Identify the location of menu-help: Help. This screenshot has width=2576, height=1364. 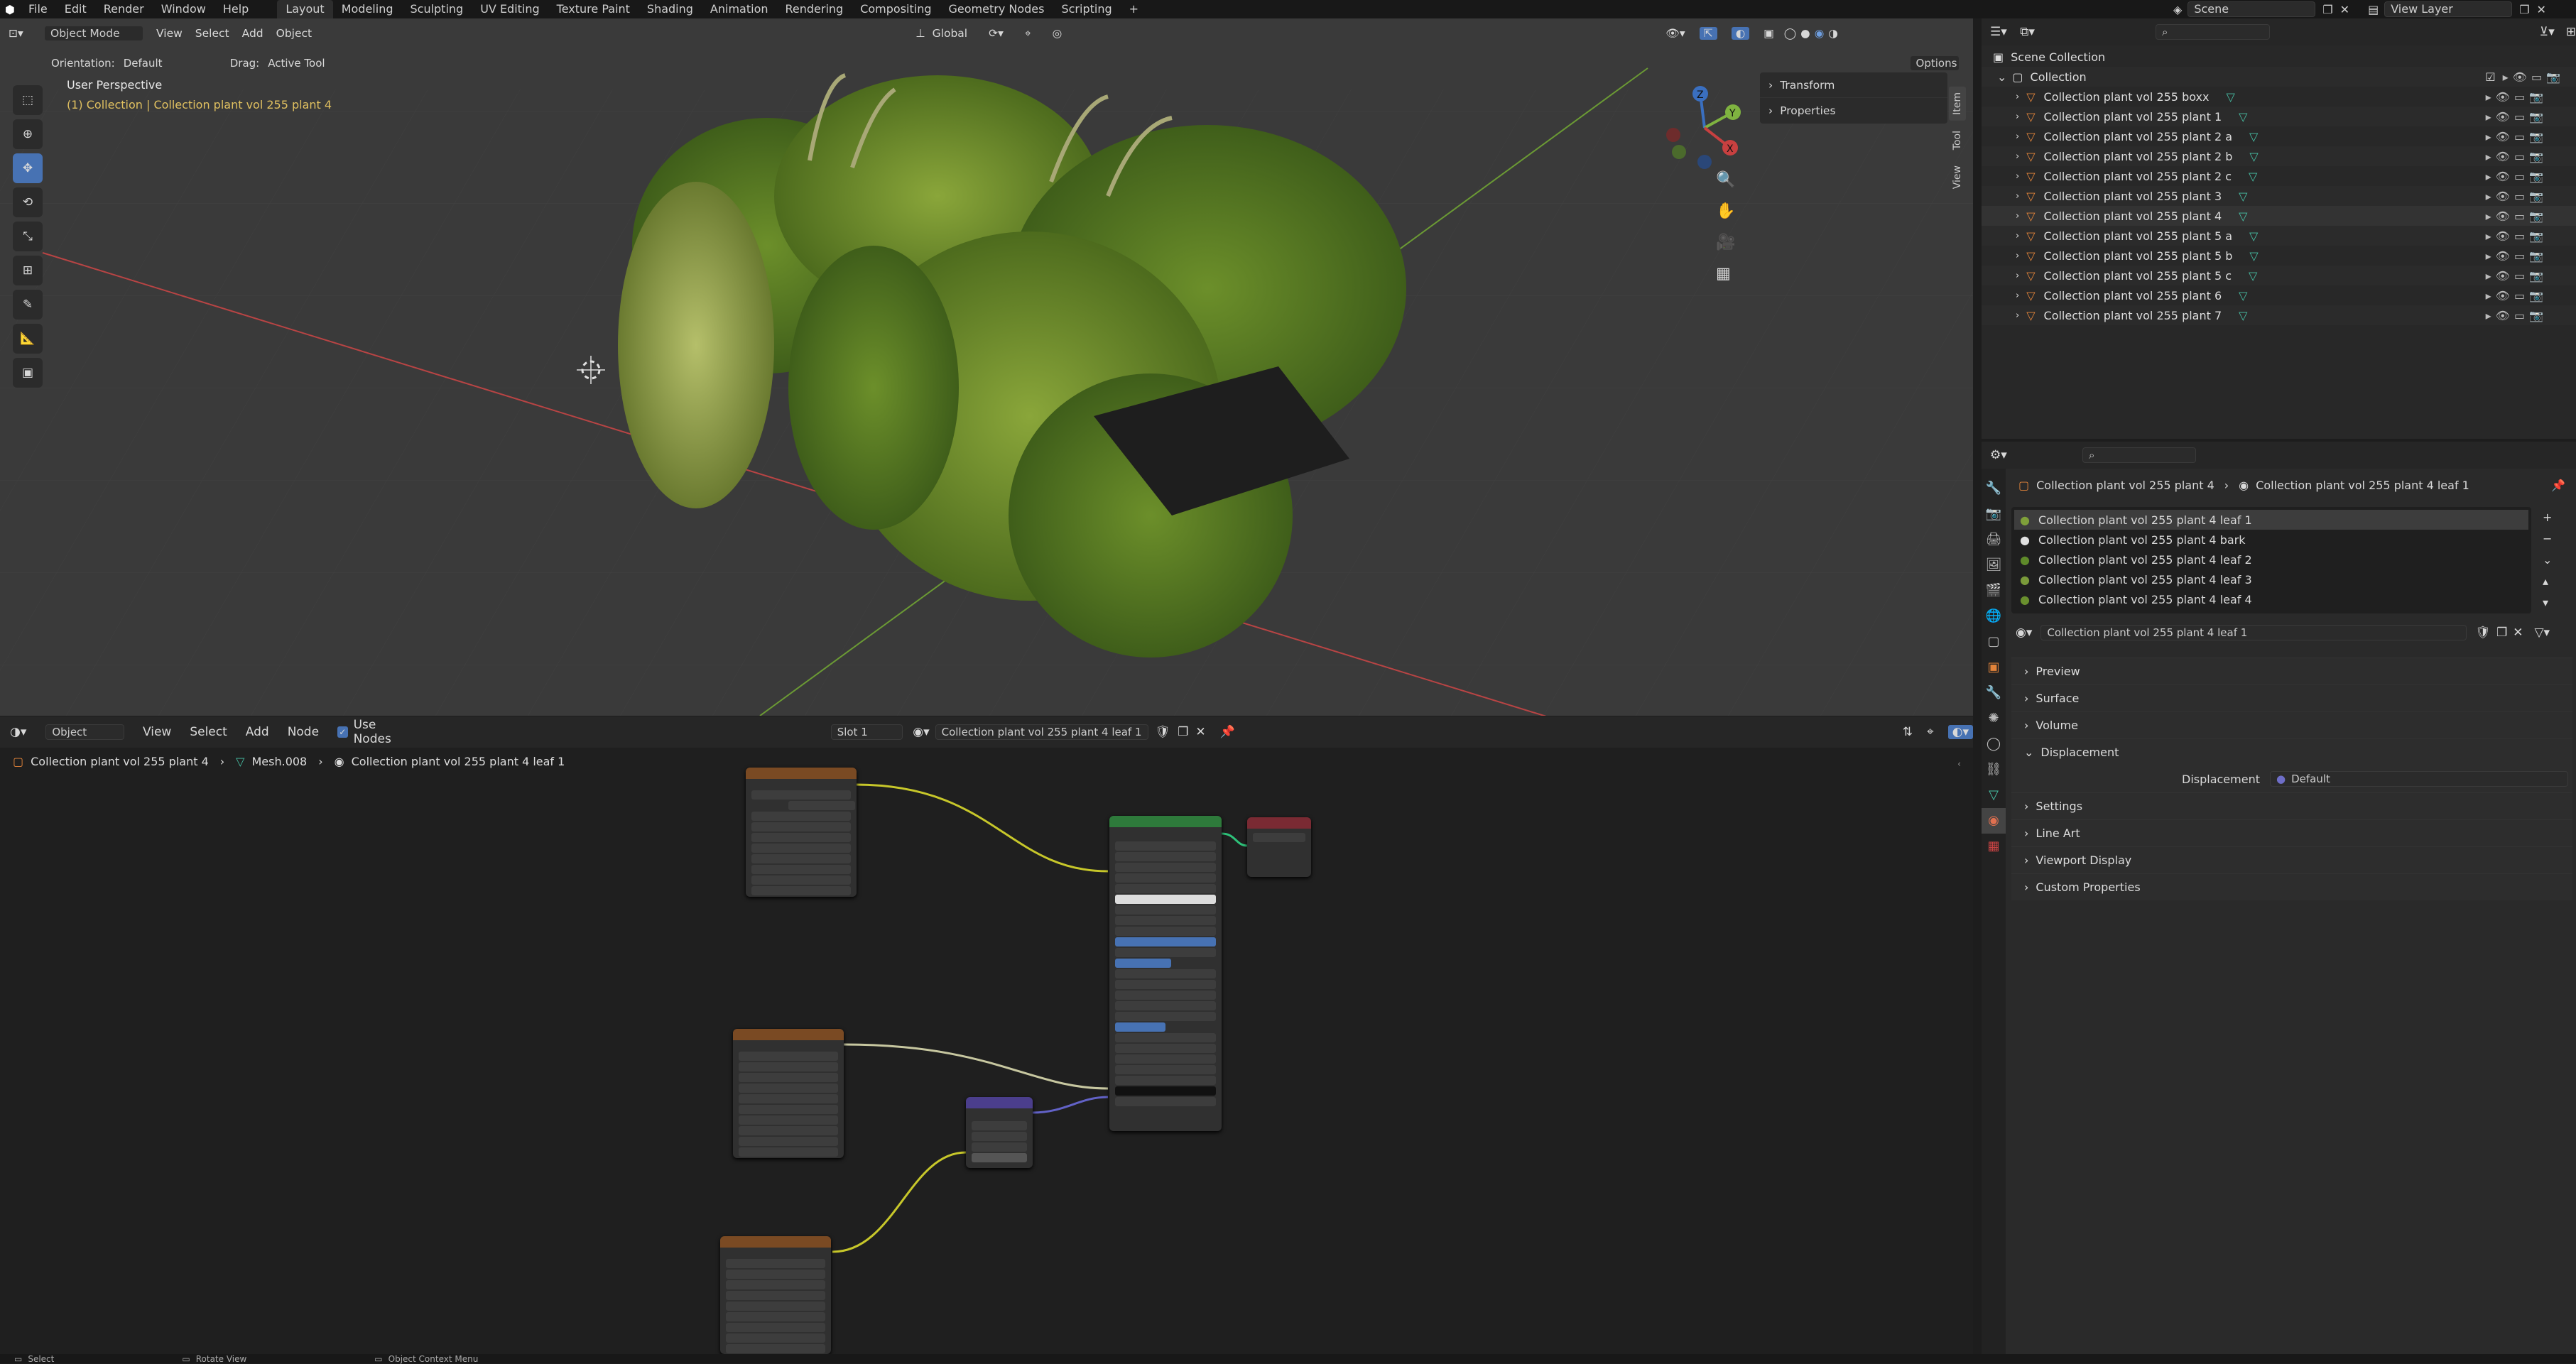
(236, 9).